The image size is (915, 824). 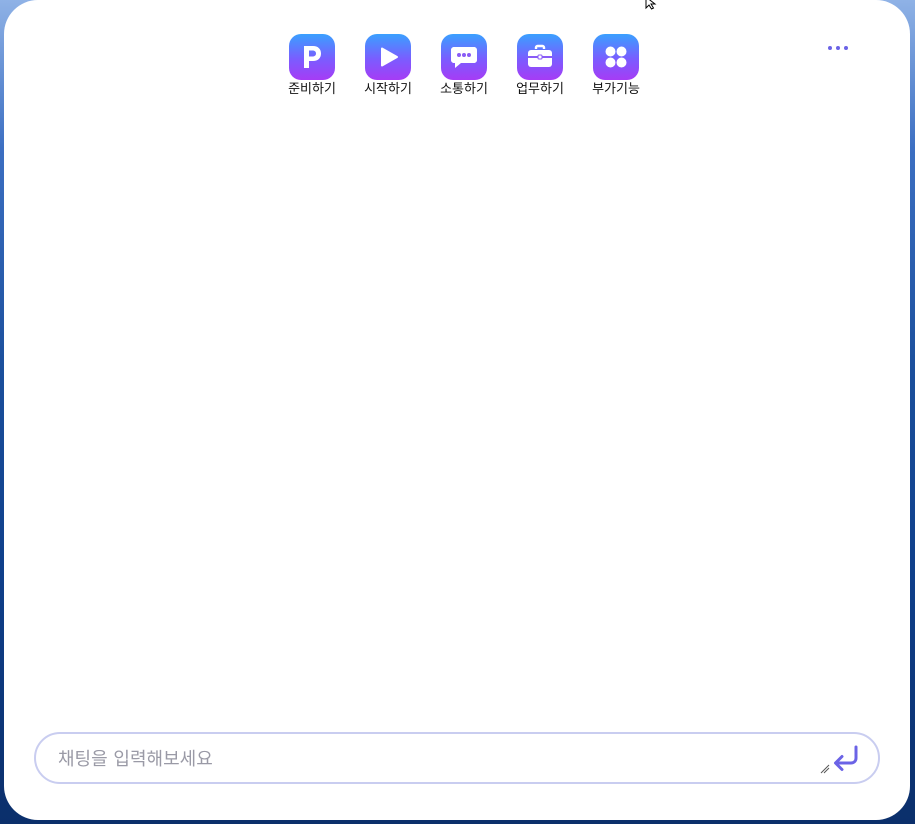 I want to click on more-dots-icon, so click(x=838, y=48).